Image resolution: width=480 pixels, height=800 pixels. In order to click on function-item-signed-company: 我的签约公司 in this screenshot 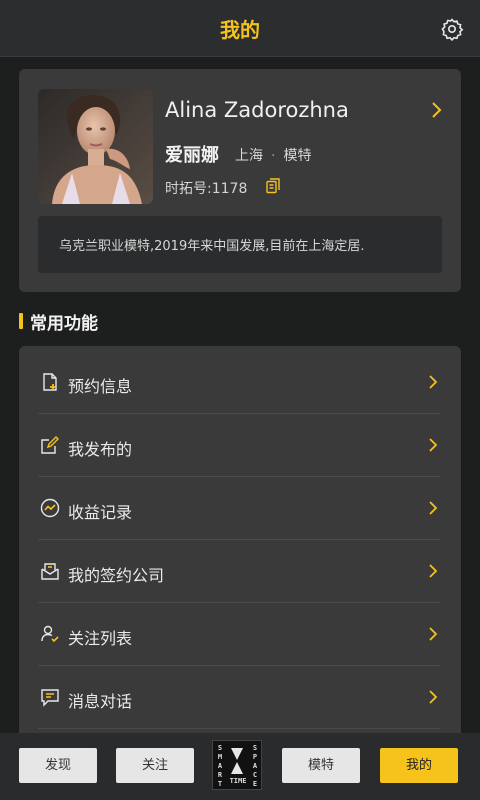, I will do `click(239, 571)`.